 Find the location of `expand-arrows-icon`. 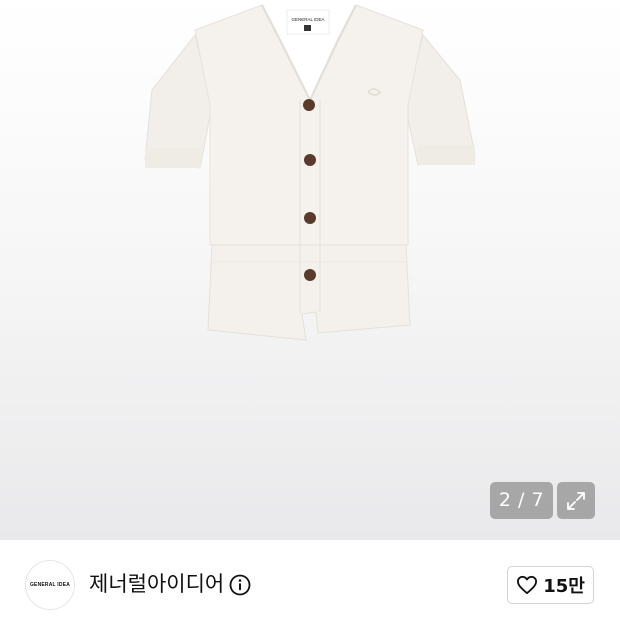

expand-arrows-icon is located at coordinates (576, 500).